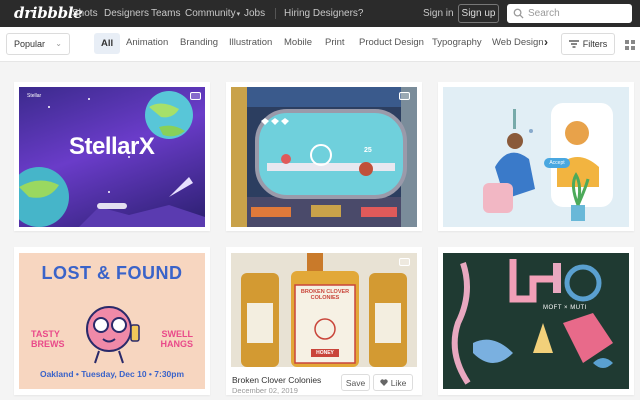 The width and height of the screenshot is (640, 400). I want to click on nav-hiring-designers: Hiring Designers?, so click(323, 13).